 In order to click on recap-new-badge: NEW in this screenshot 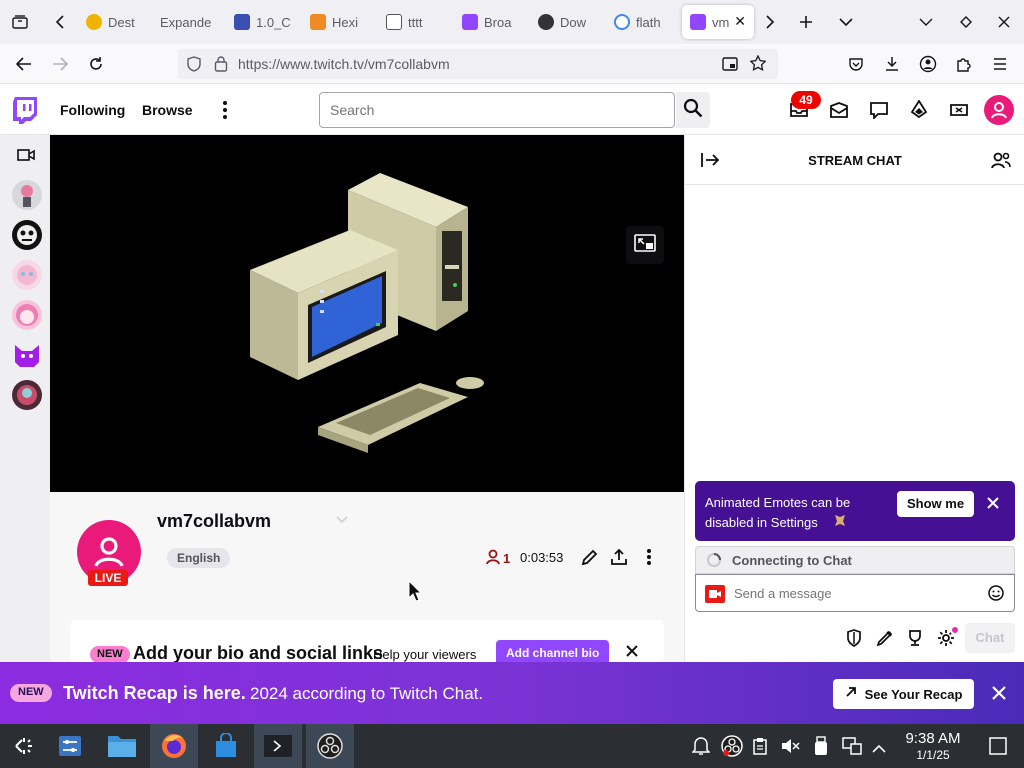, I will do `click(31, 693)`.